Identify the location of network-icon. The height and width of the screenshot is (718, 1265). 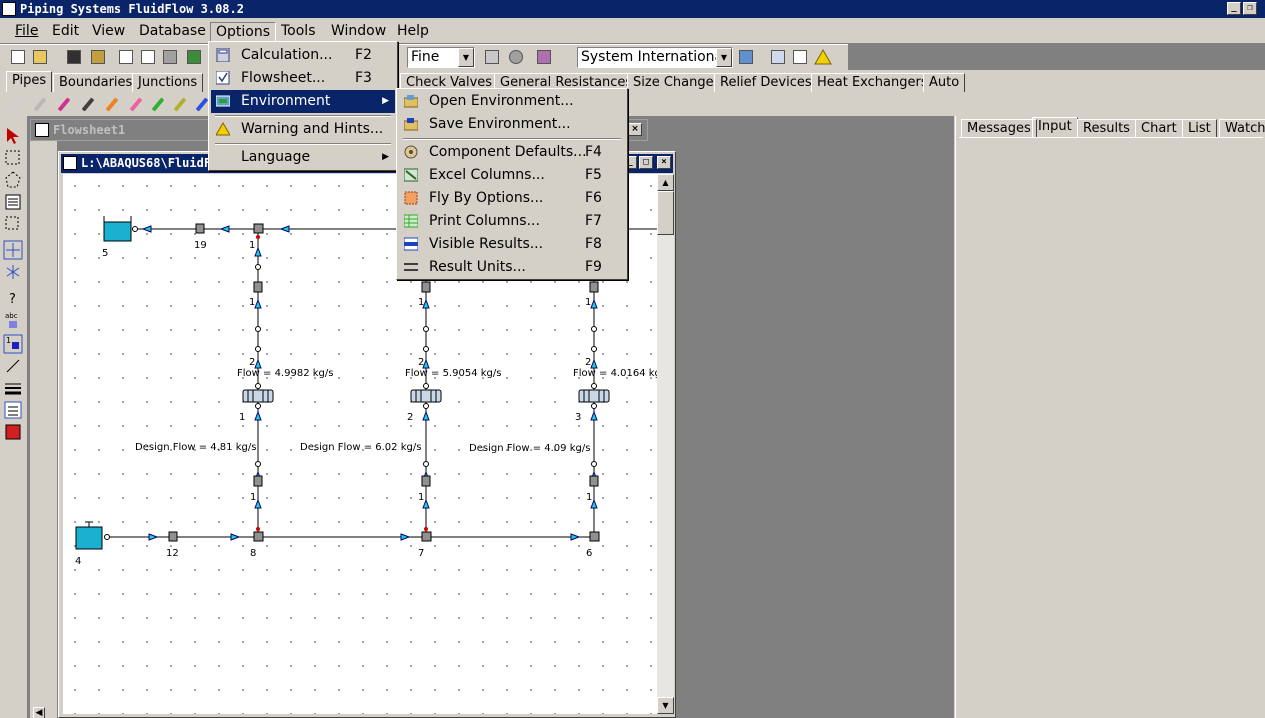
(746, 57).